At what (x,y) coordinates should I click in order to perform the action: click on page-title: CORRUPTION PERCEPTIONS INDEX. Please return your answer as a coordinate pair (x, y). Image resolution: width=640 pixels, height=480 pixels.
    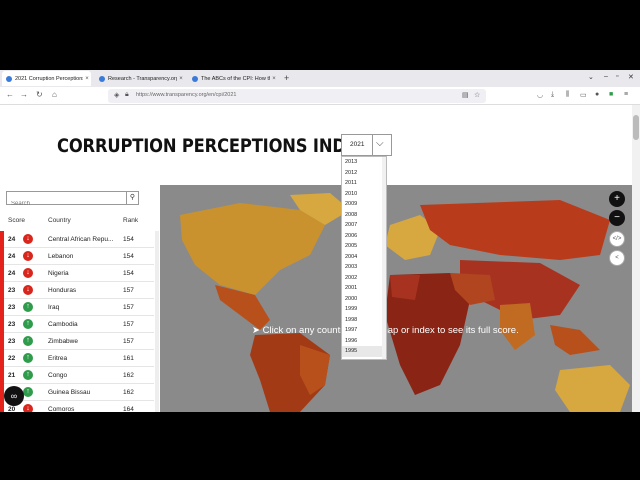
    Looking at the image, I should click on (213, 146).